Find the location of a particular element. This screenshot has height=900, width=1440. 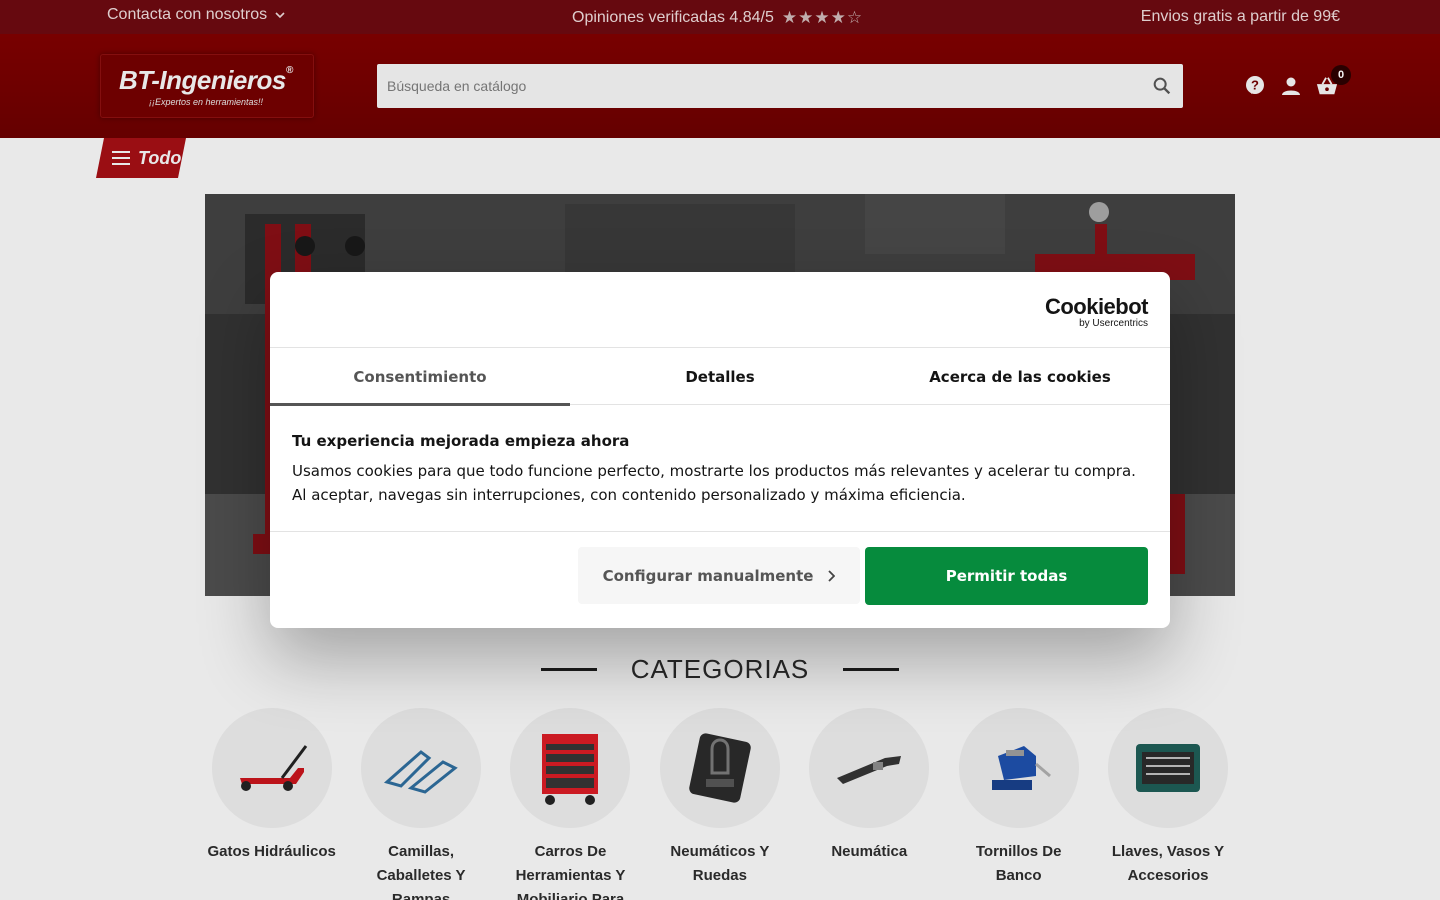

ramps-icon is located at coordinates (421, 772).